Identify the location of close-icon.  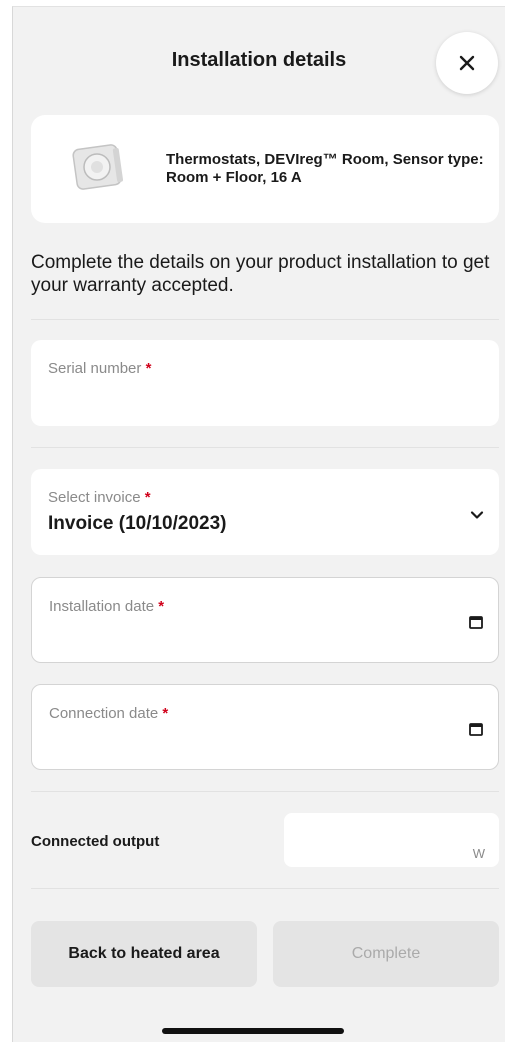
(467, 63).